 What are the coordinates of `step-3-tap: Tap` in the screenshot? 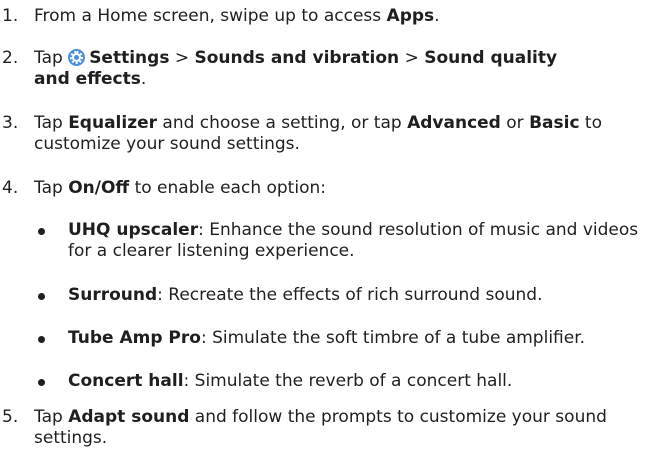 It's located at (51, 123).